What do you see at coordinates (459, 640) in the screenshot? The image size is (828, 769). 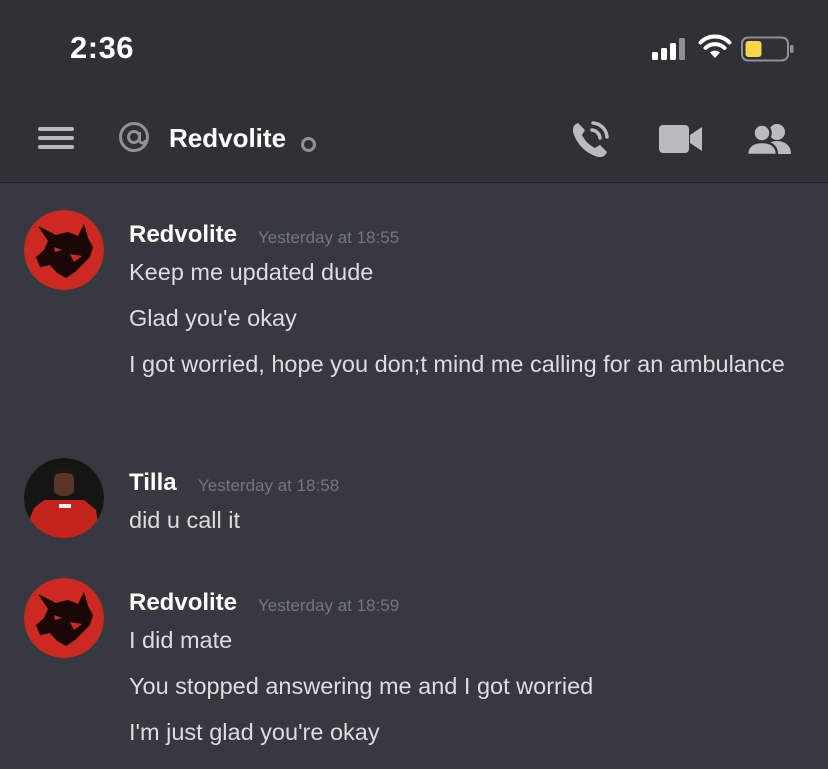 I see `message-text: I did mate` at bounding box center [459, 640].